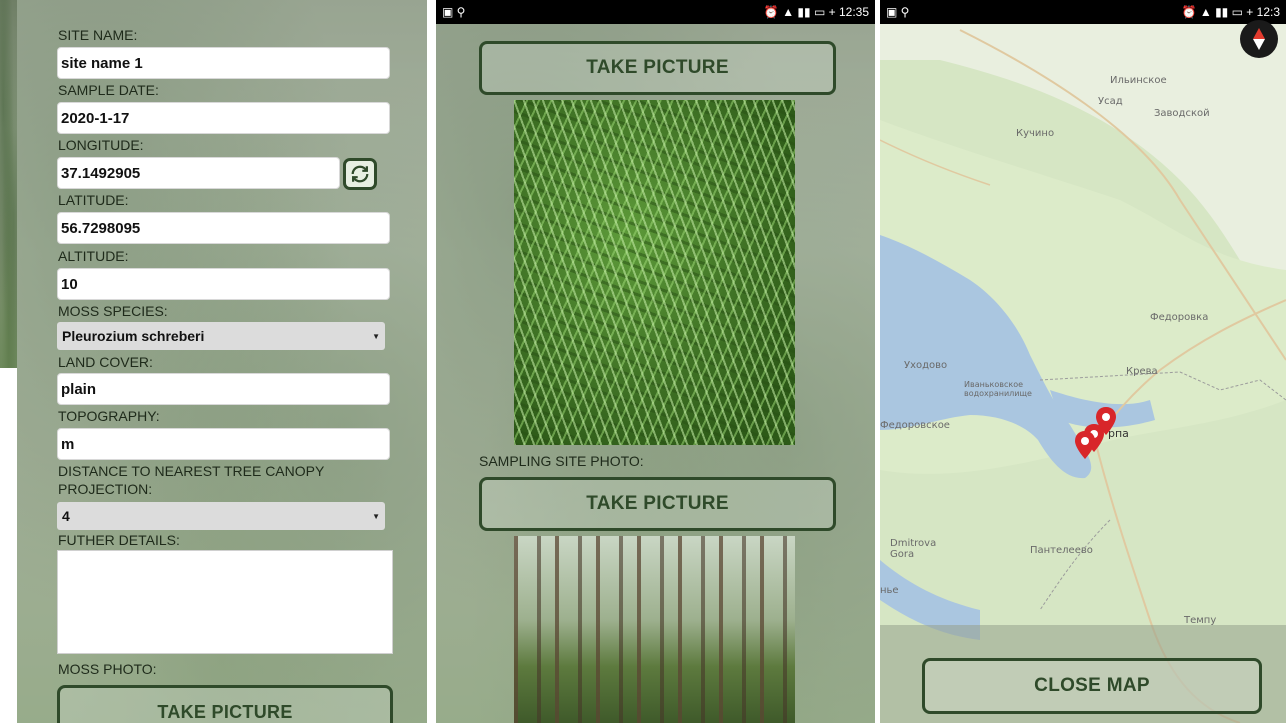 The image size is (1286, 723). I want to click on topography-input: m, so click(223, 444).